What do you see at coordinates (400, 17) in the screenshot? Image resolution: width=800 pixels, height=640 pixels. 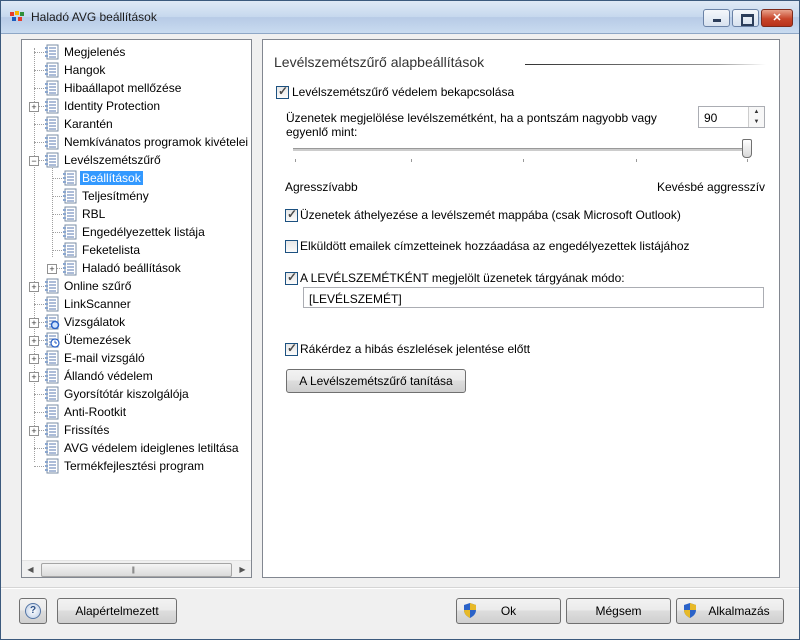 I see `title-bar: Haladó AVG beállítások ✕` at bounding box center [400, 17].